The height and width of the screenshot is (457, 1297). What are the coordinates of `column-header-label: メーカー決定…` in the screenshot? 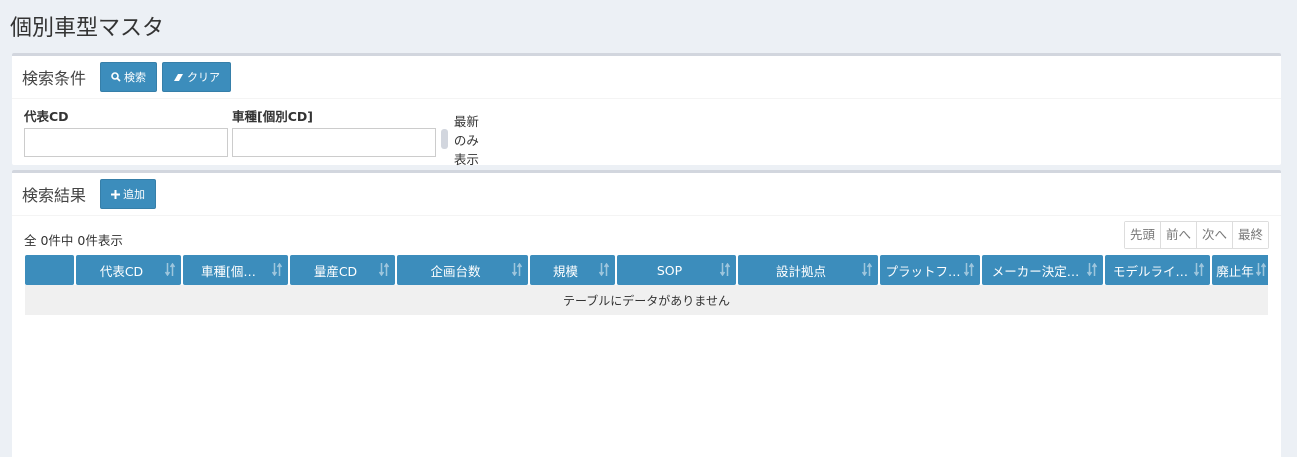 It's located at (1035, 271).